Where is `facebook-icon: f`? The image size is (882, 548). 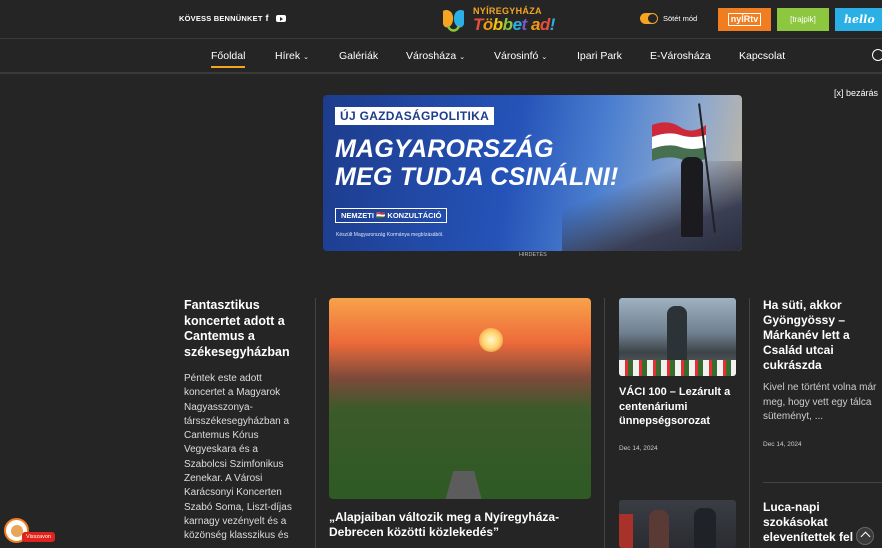 facebook-icon: f is located at coordinates (267, 18).